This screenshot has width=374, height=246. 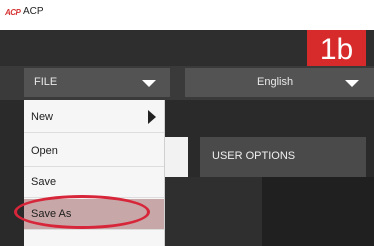 What do you see at coordinates (94, 182) in the screenshot?
I see `menu-item-save: Save` at bounding box center [94, 182].